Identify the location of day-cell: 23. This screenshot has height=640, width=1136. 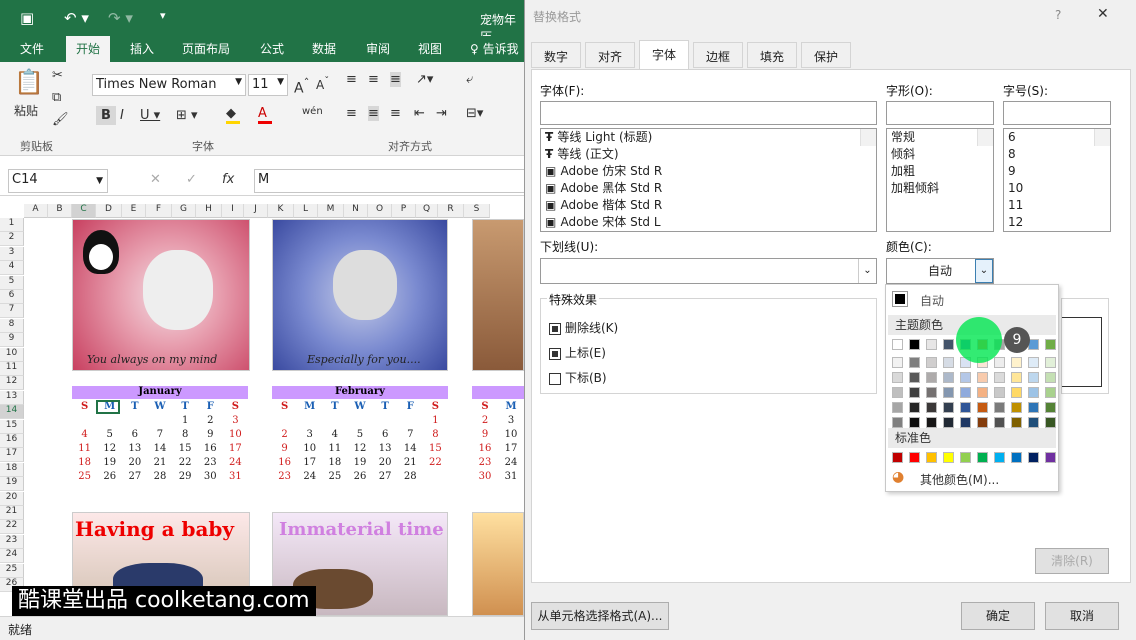
(210, 463).